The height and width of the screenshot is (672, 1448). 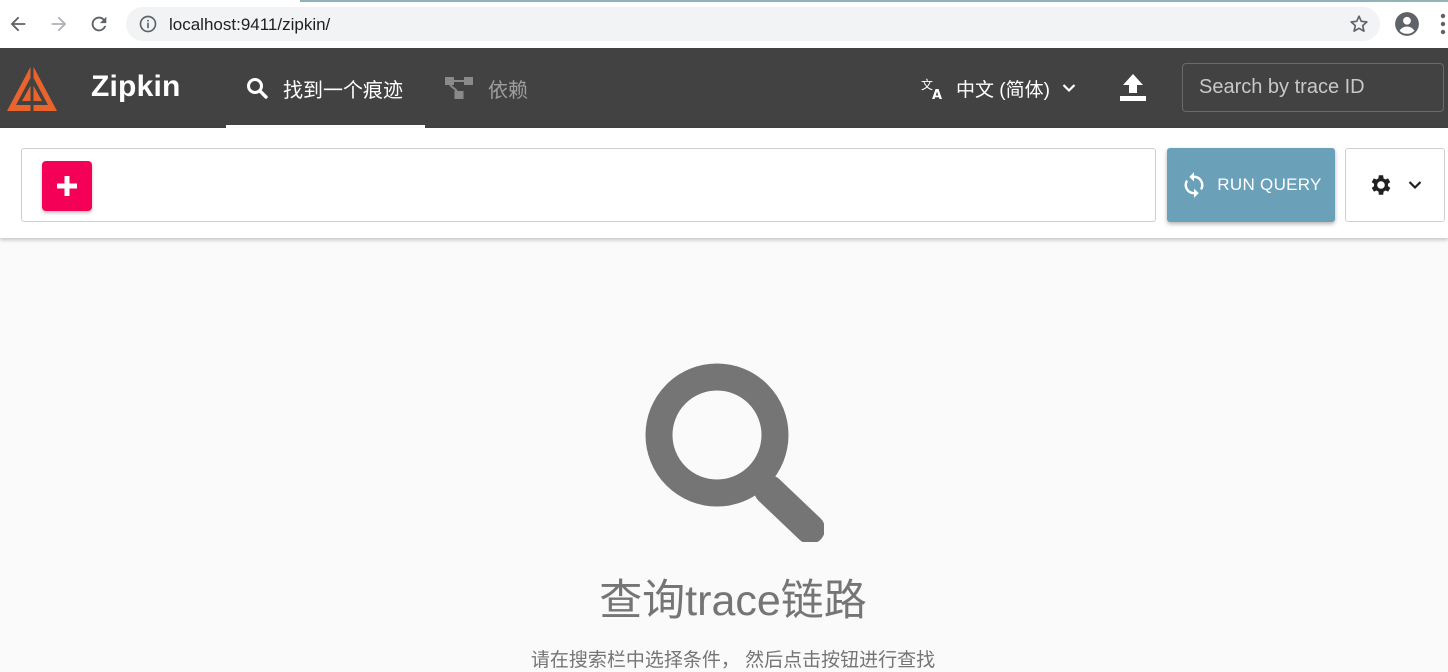 I want to click on run-query-button: RUN QUERY, so click(x=1251, y=185).